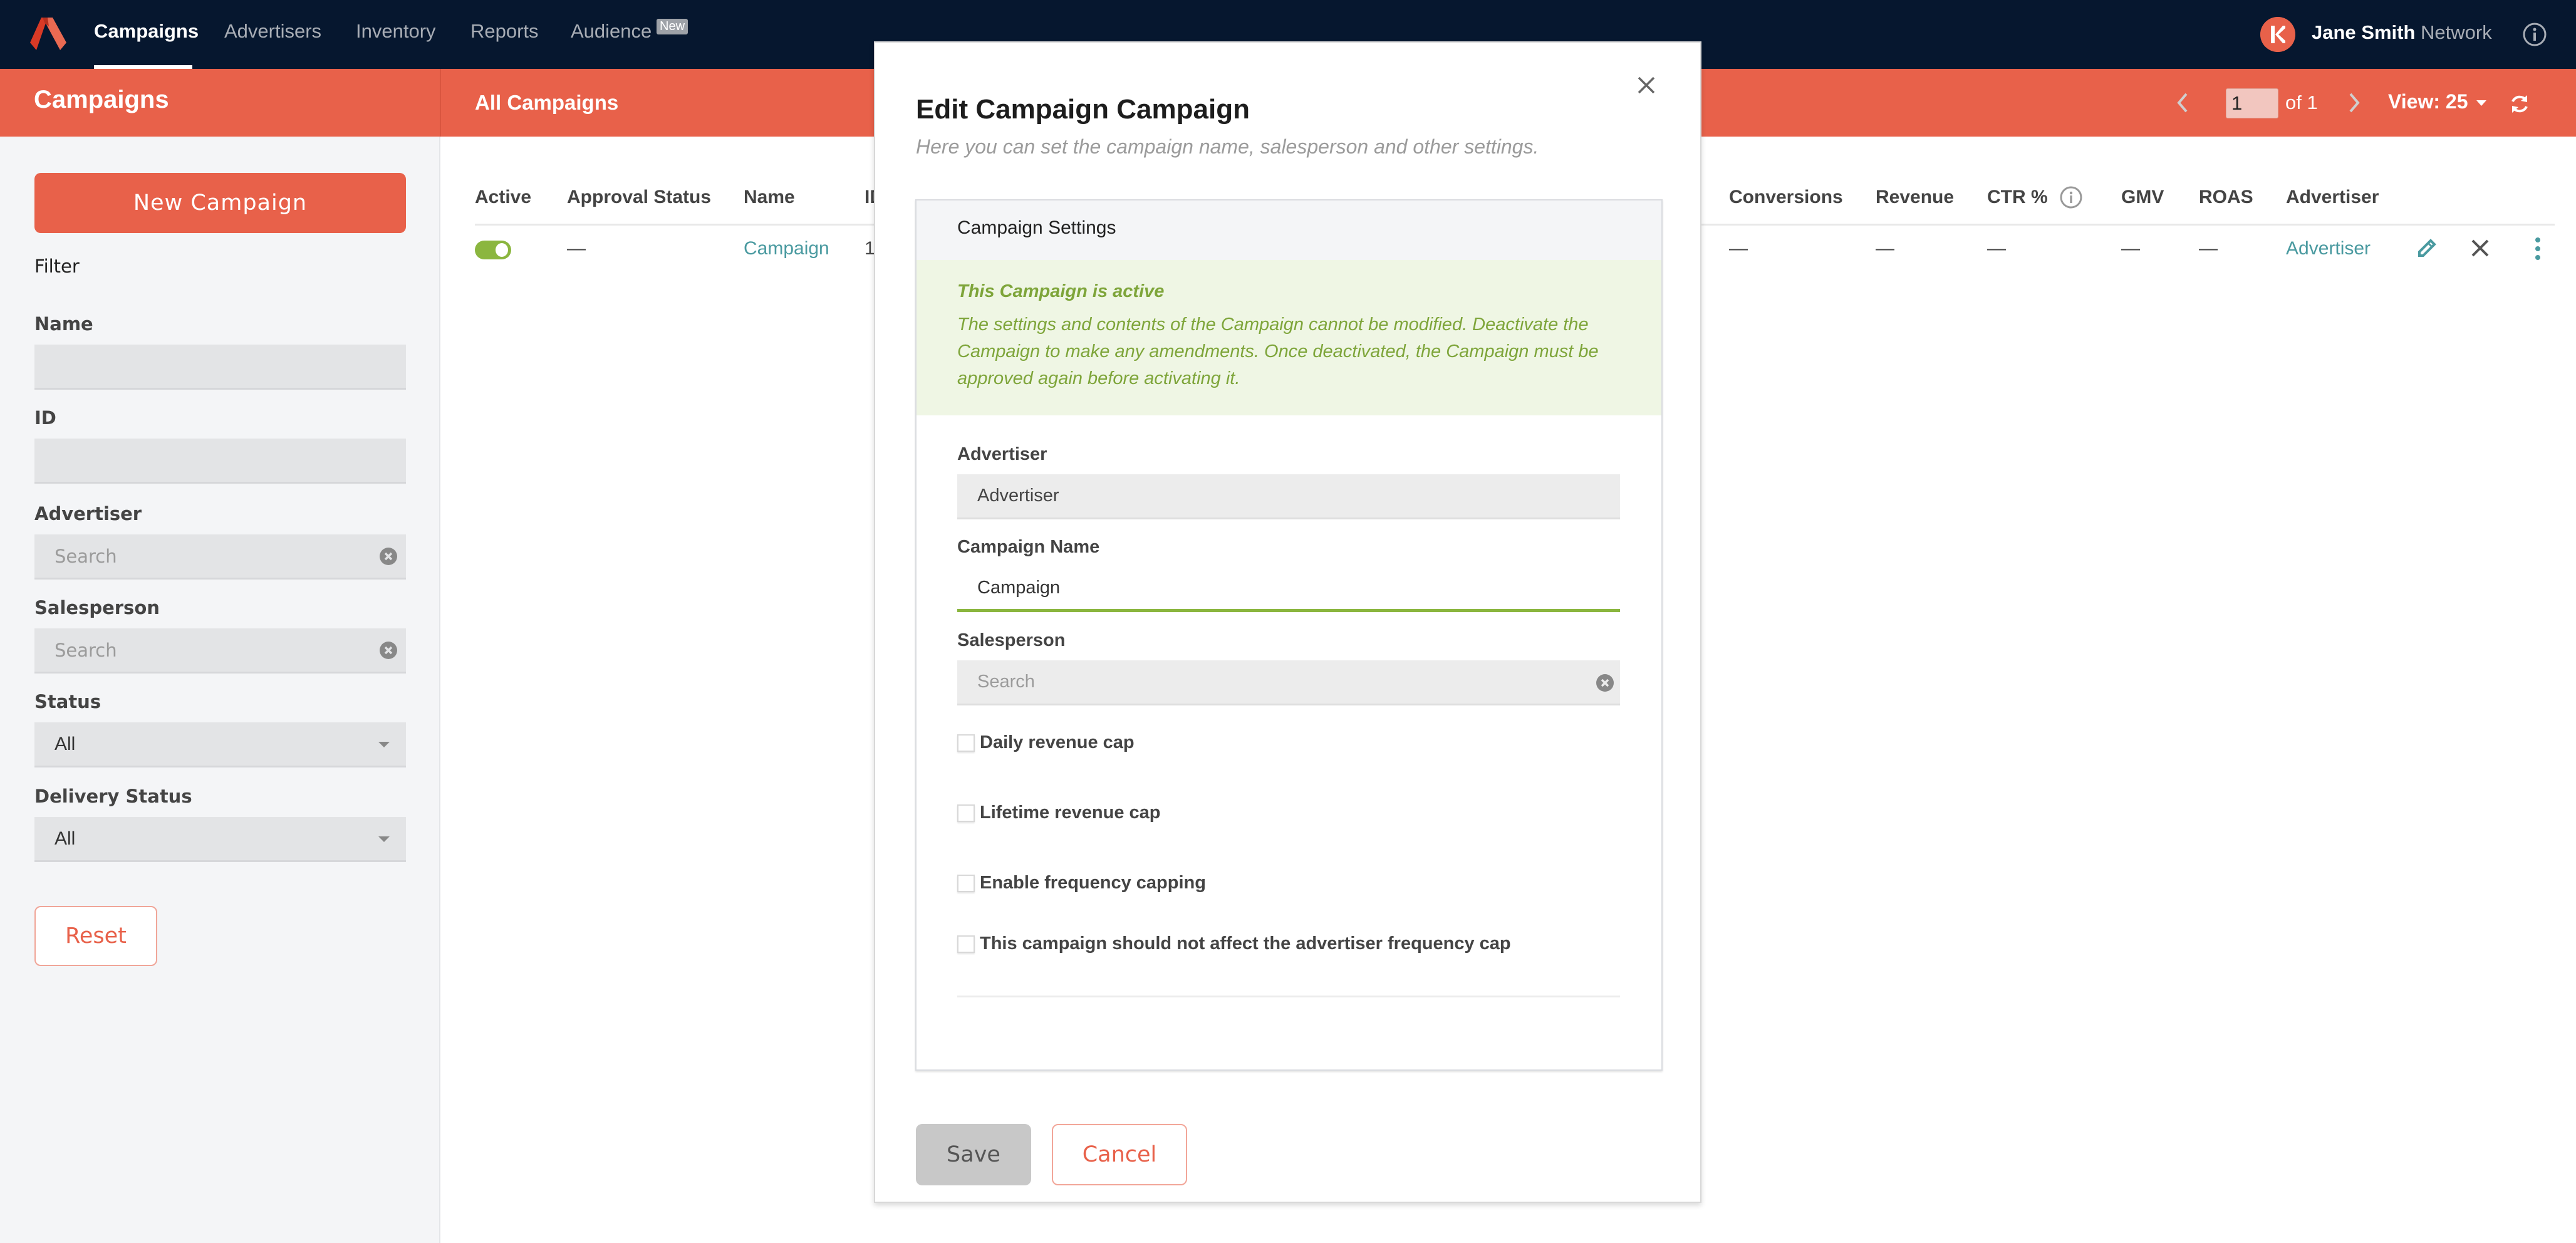 This screenshot has height=1243, width=2576. What do you see at coordinates (1786, 197) in the screenshot?
I see `column-header-conversions: Conversions` at bounding box center [1786, 197].